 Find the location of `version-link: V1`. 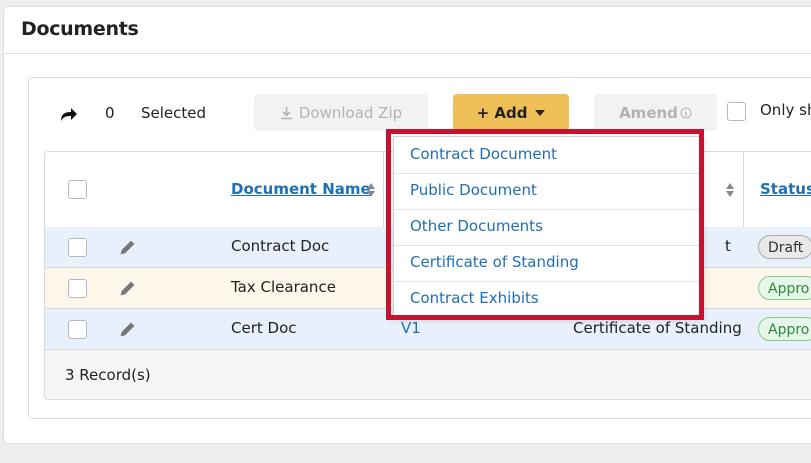

version-link: V1 is located at coordinates (411, 328).